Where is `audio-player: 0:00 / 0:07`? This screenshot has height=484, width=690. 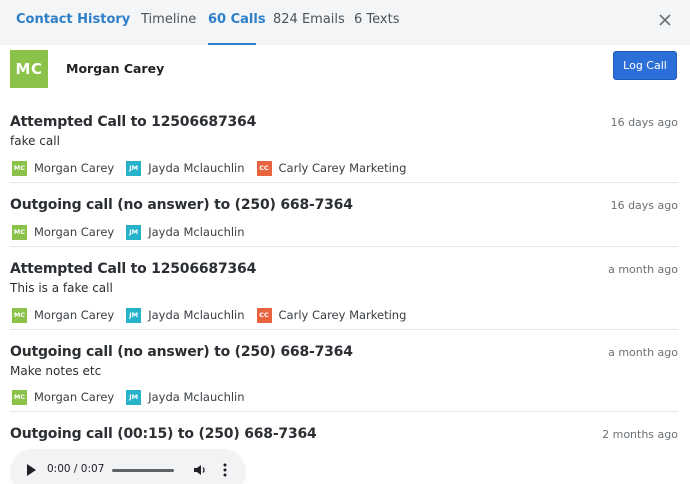 audio-player: 0:00 / 0:07 is located at coordinates (128, 466).